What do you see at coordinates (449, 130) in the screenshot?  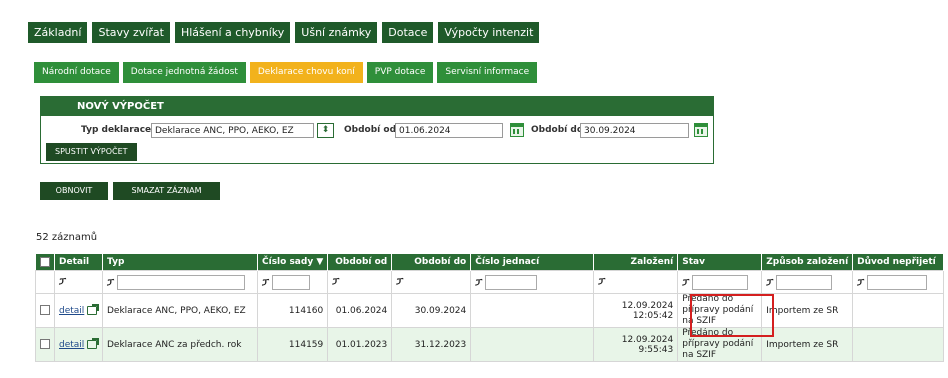 I see `from-date-input: 01.06.2024` at bounding box center [449, 130].